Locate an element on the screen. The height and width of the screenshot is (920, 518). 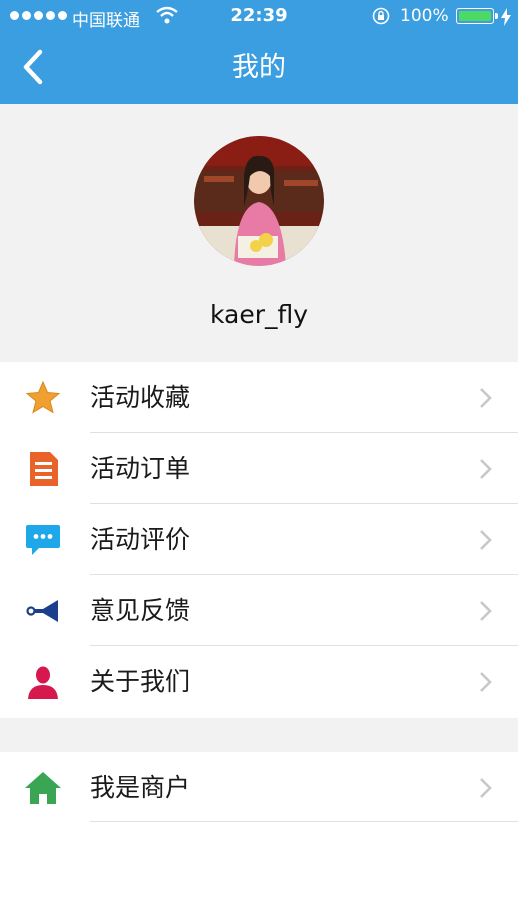
page-title: 我的 is located at coordinates (259, 67).